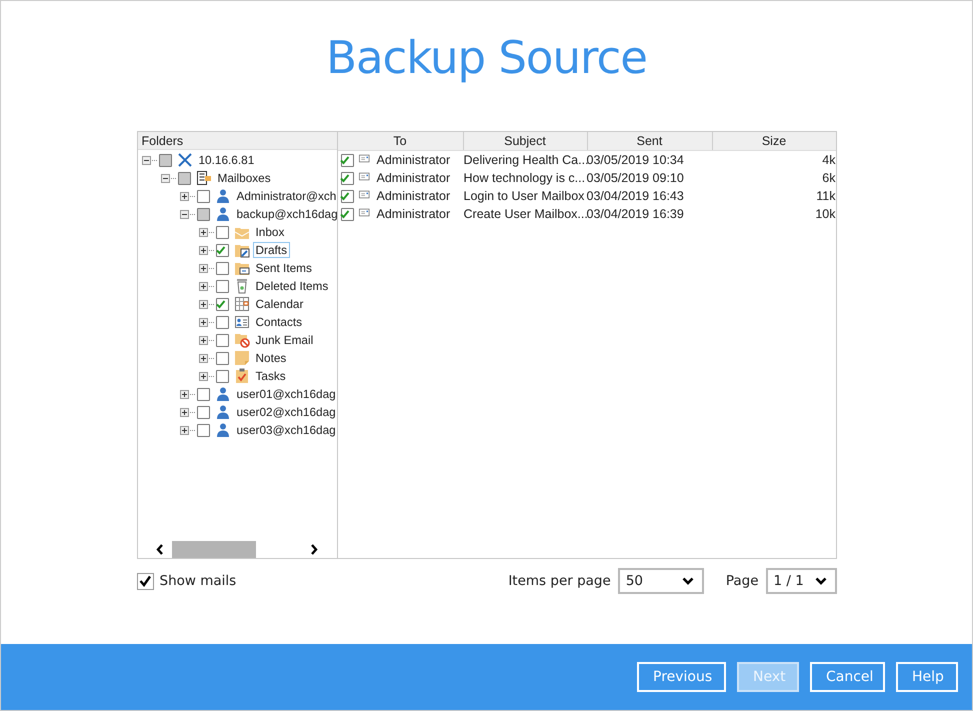 Image resolution: width=973 pixels, height=711 pixels. Describe the element at coordinates (242, 376) in the screenshot. I see `clipboard-check-icon` at that location.